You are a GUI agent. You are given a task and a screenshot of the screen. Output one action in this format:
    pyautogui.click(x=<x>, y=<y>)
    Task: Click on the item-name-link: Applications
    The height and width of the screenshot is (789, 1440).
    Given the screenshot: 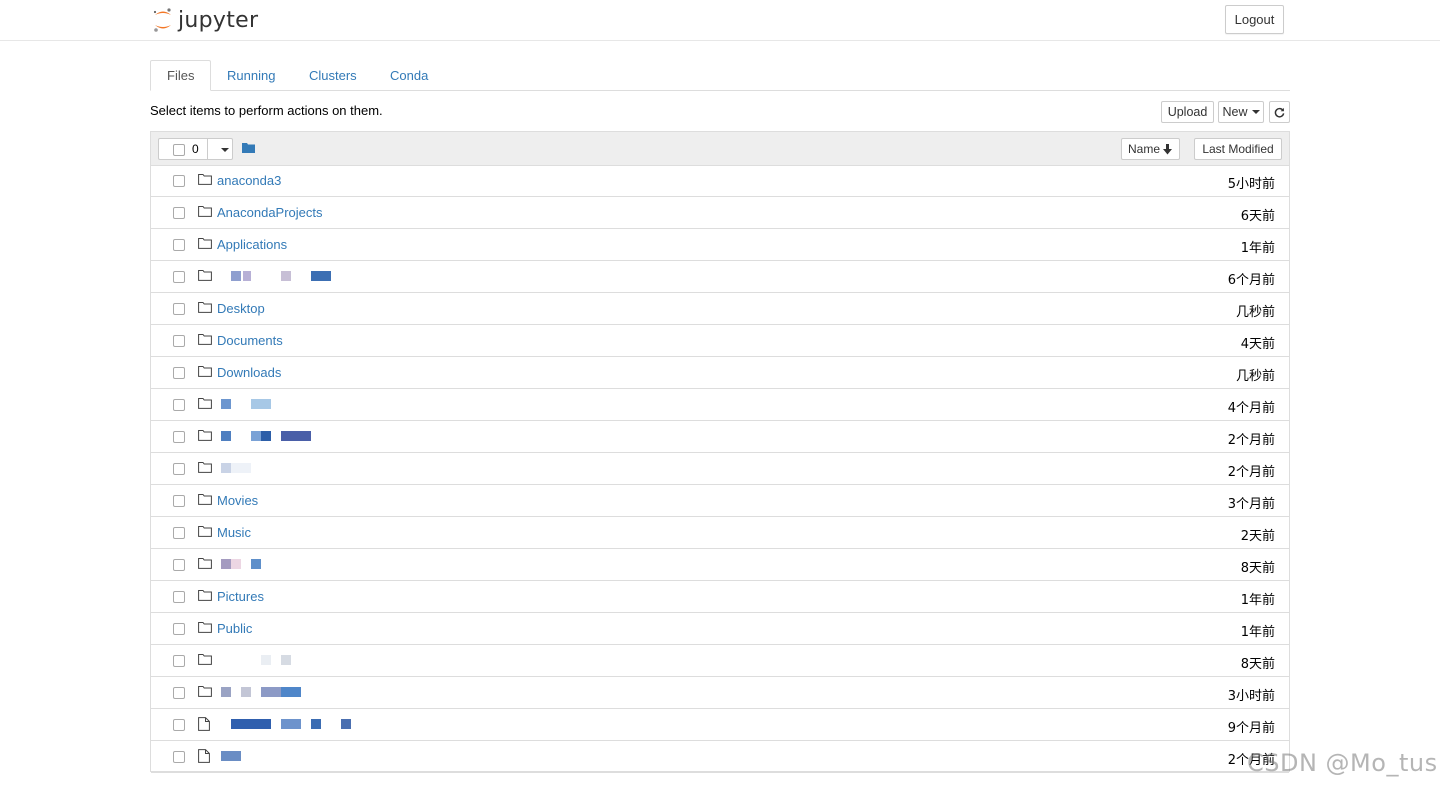 What is the action you would take?
    pyautogui.click(x=252, y=244)
    